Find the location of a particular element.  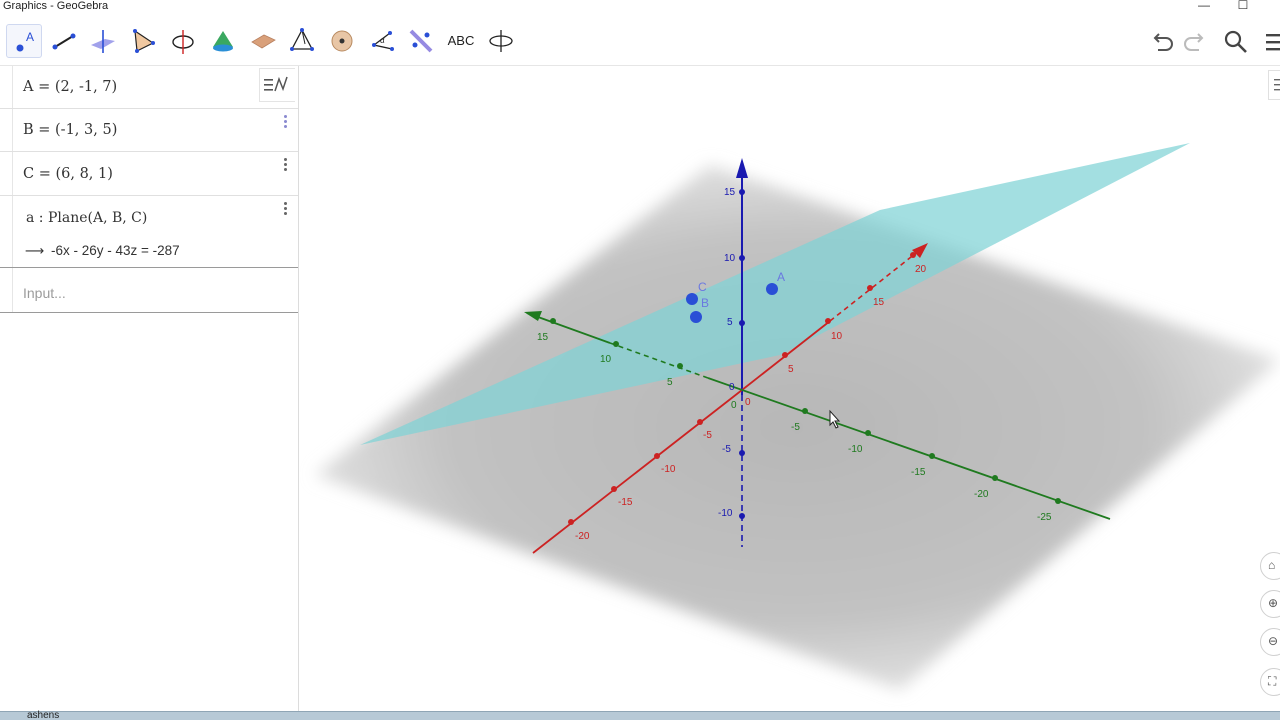

algebra-item-text: B = (-1, 3, 5) is located at coordinates (70, 130).